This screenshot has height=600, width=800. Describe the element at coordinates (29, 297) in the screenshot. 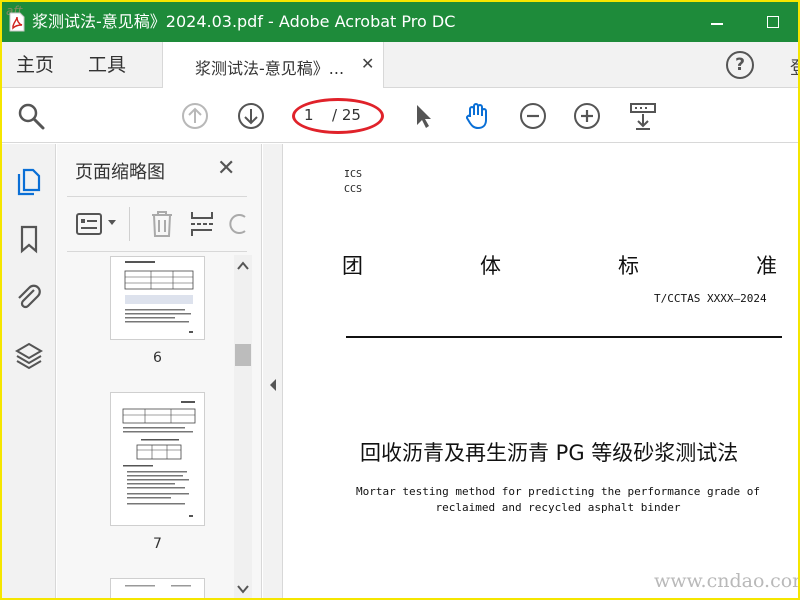

I see `attachment-icon` at that location.